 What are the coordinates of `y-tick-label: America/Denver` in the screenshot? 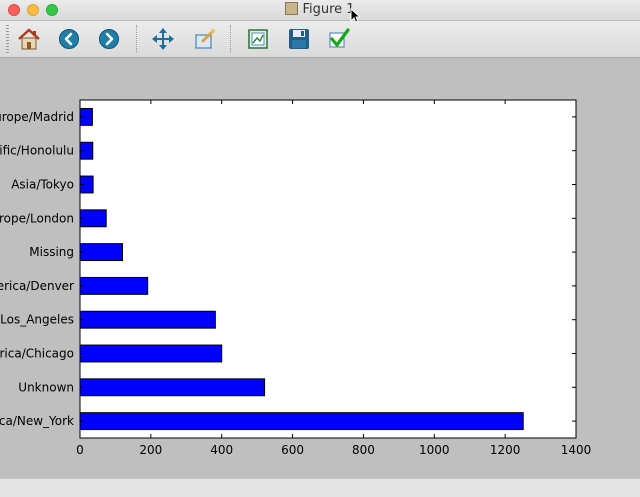 It's located at (37, 286).